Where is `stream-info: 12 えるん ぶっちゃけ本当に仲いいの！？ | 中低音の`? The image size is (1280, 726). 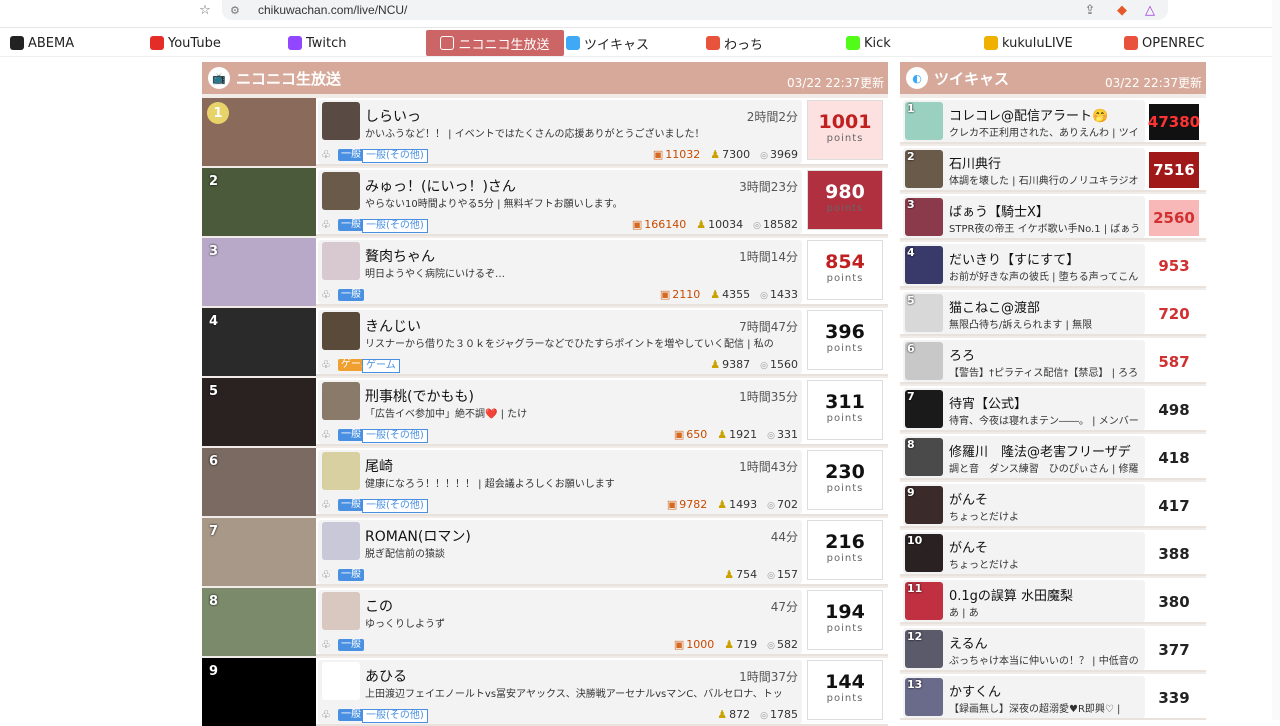 stream-info: 12 えるん ぶっちゃけ本当に仲いいの！？ | 中低音の is located at coordinates (1024, 649).